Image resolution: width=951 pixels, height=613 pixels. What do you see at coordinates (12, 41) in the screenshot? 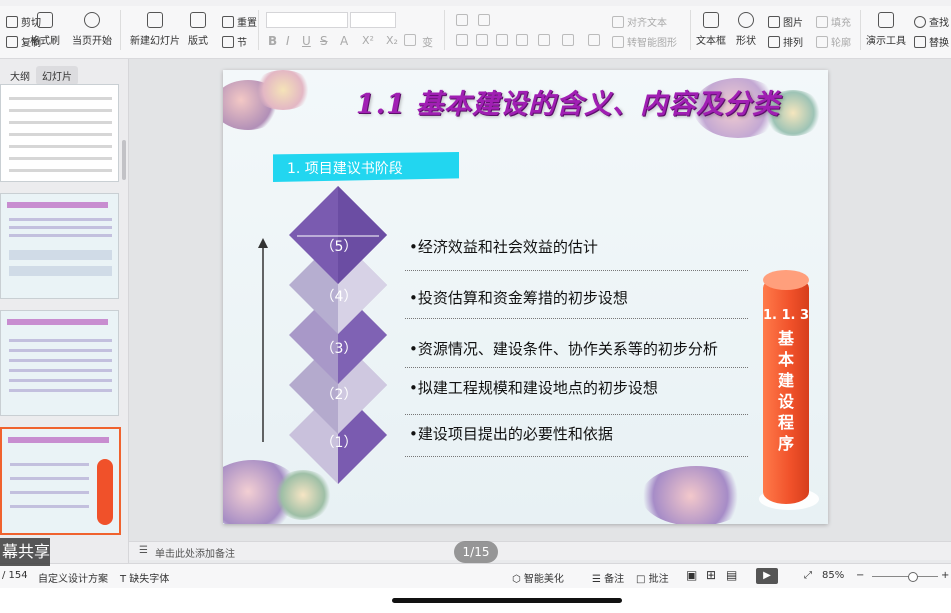
I see `copy-icon` at bounding box center [12, 41].